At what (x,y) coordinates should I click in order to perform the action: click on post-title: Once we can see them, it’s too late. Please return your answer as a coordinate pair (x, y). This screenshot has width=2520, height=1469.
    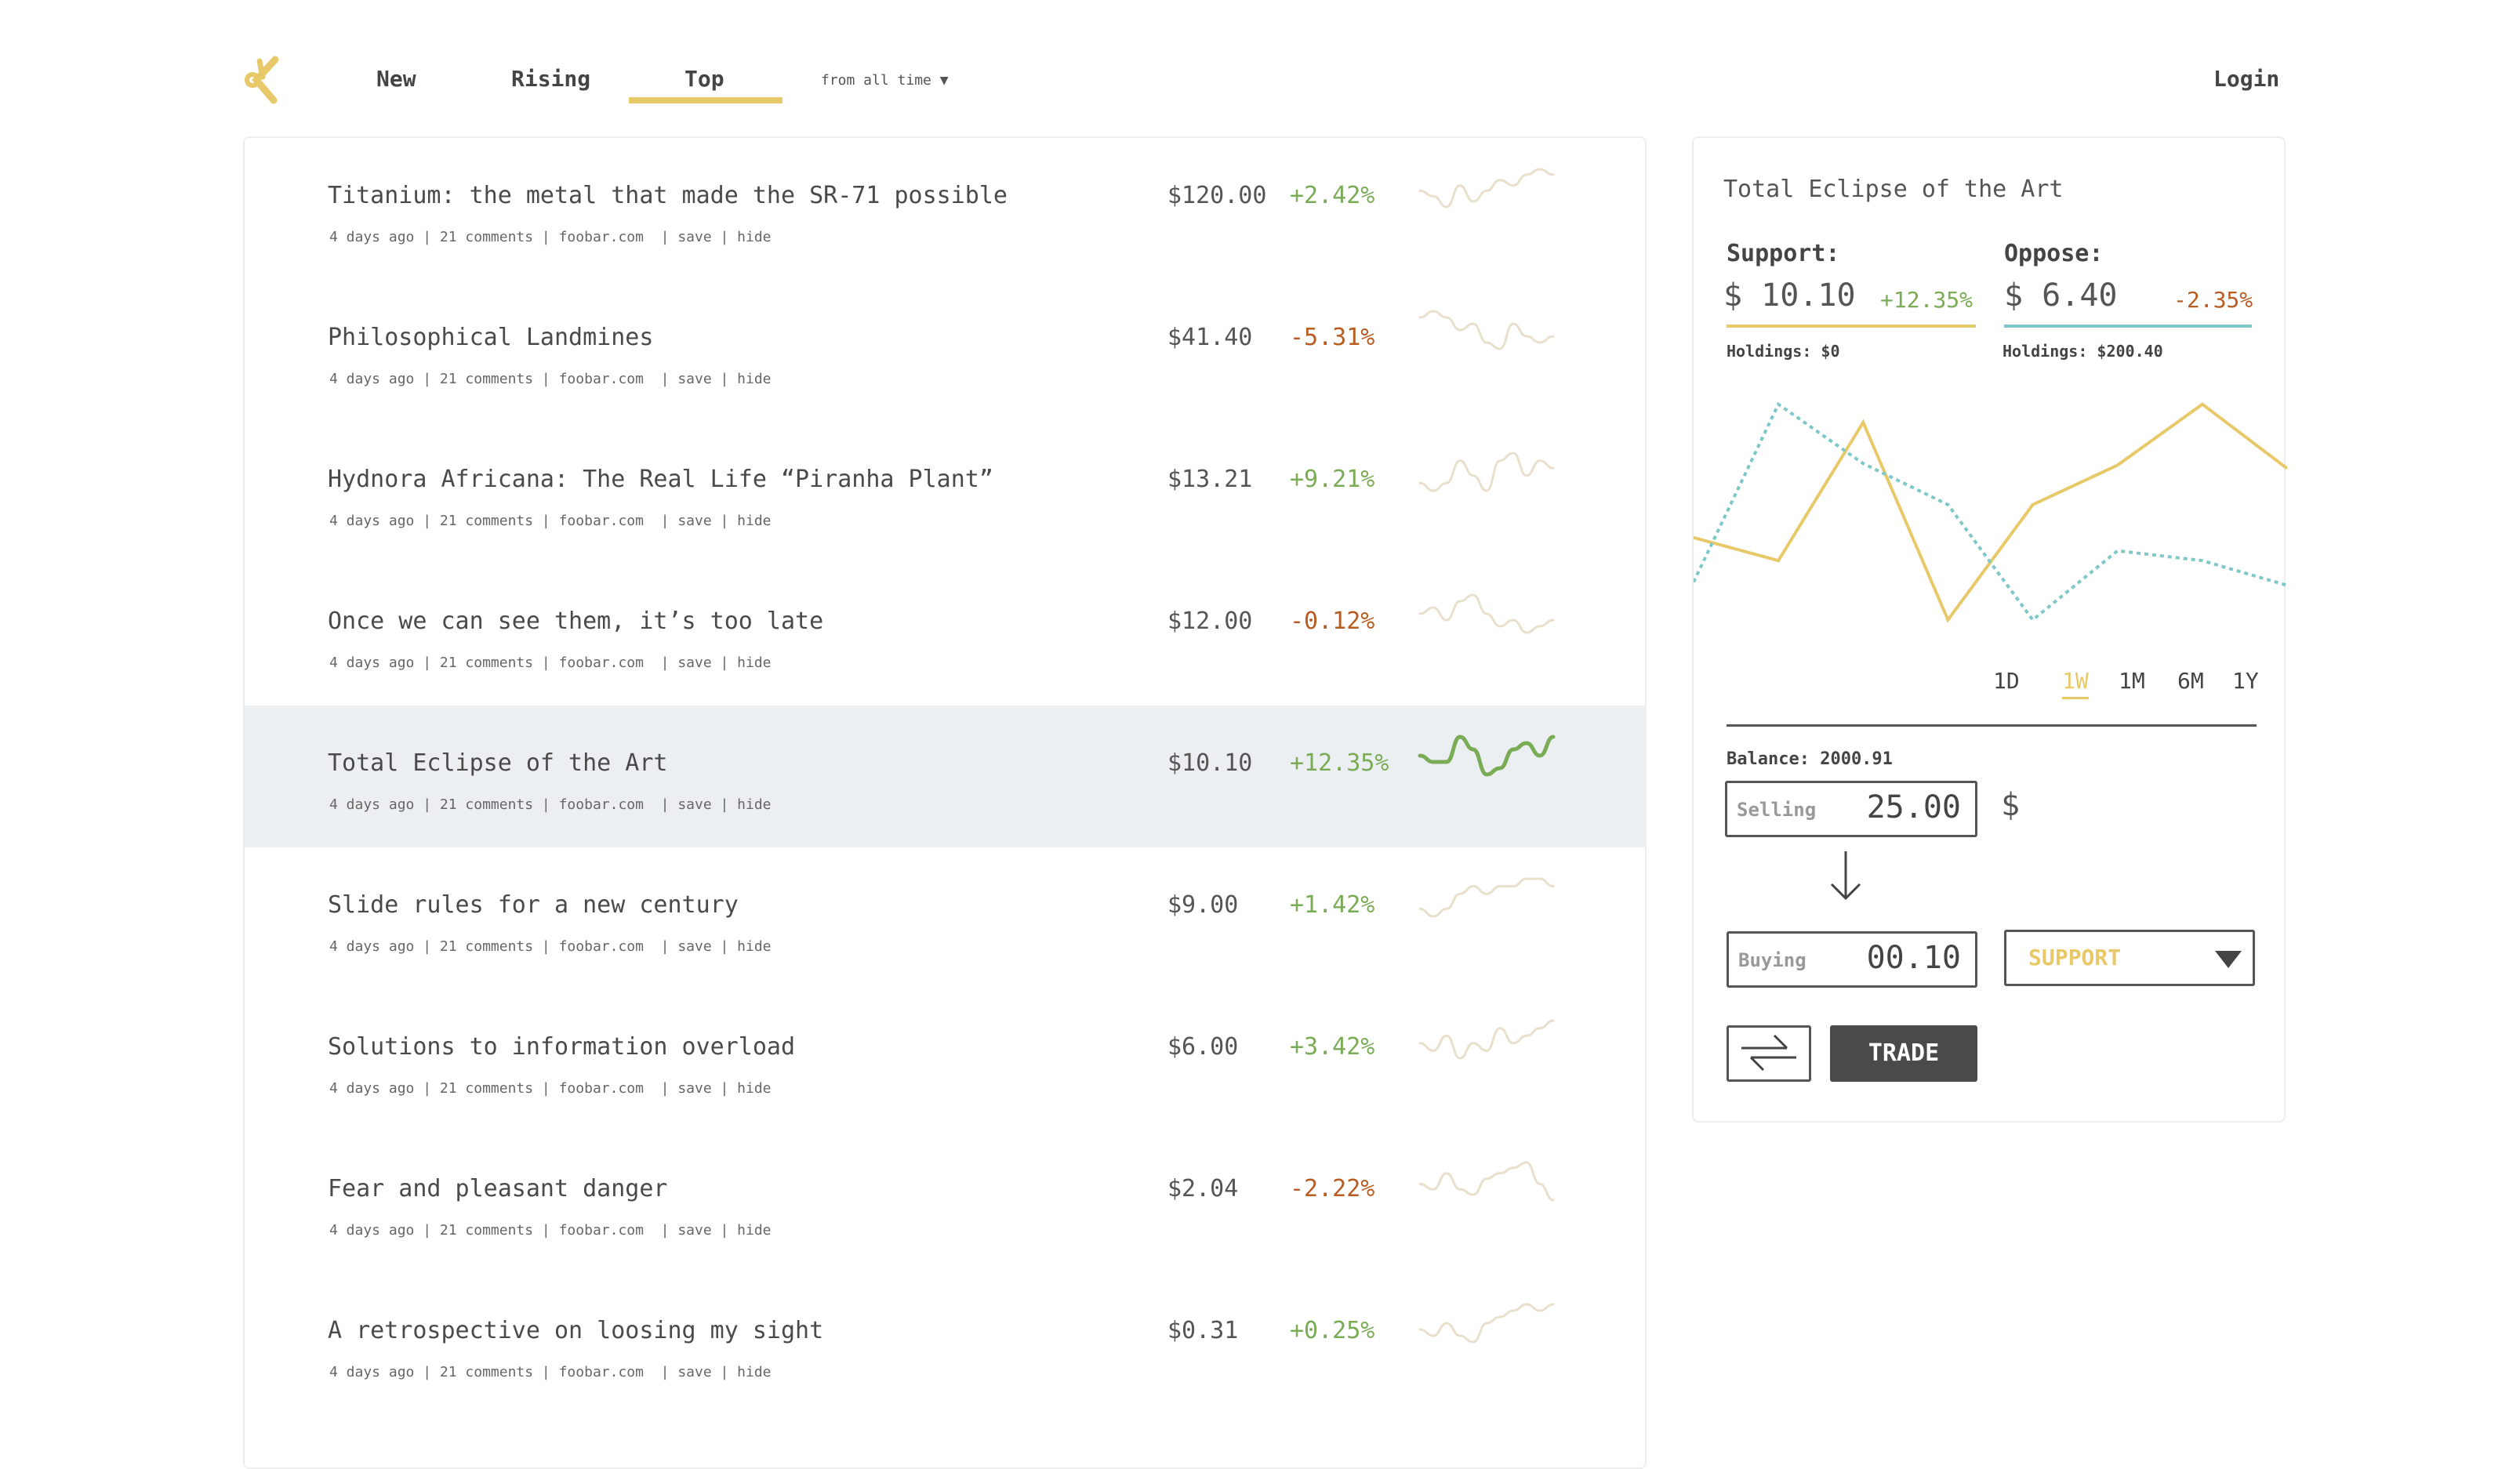
    Looking at the image, I should click on (575, 622).